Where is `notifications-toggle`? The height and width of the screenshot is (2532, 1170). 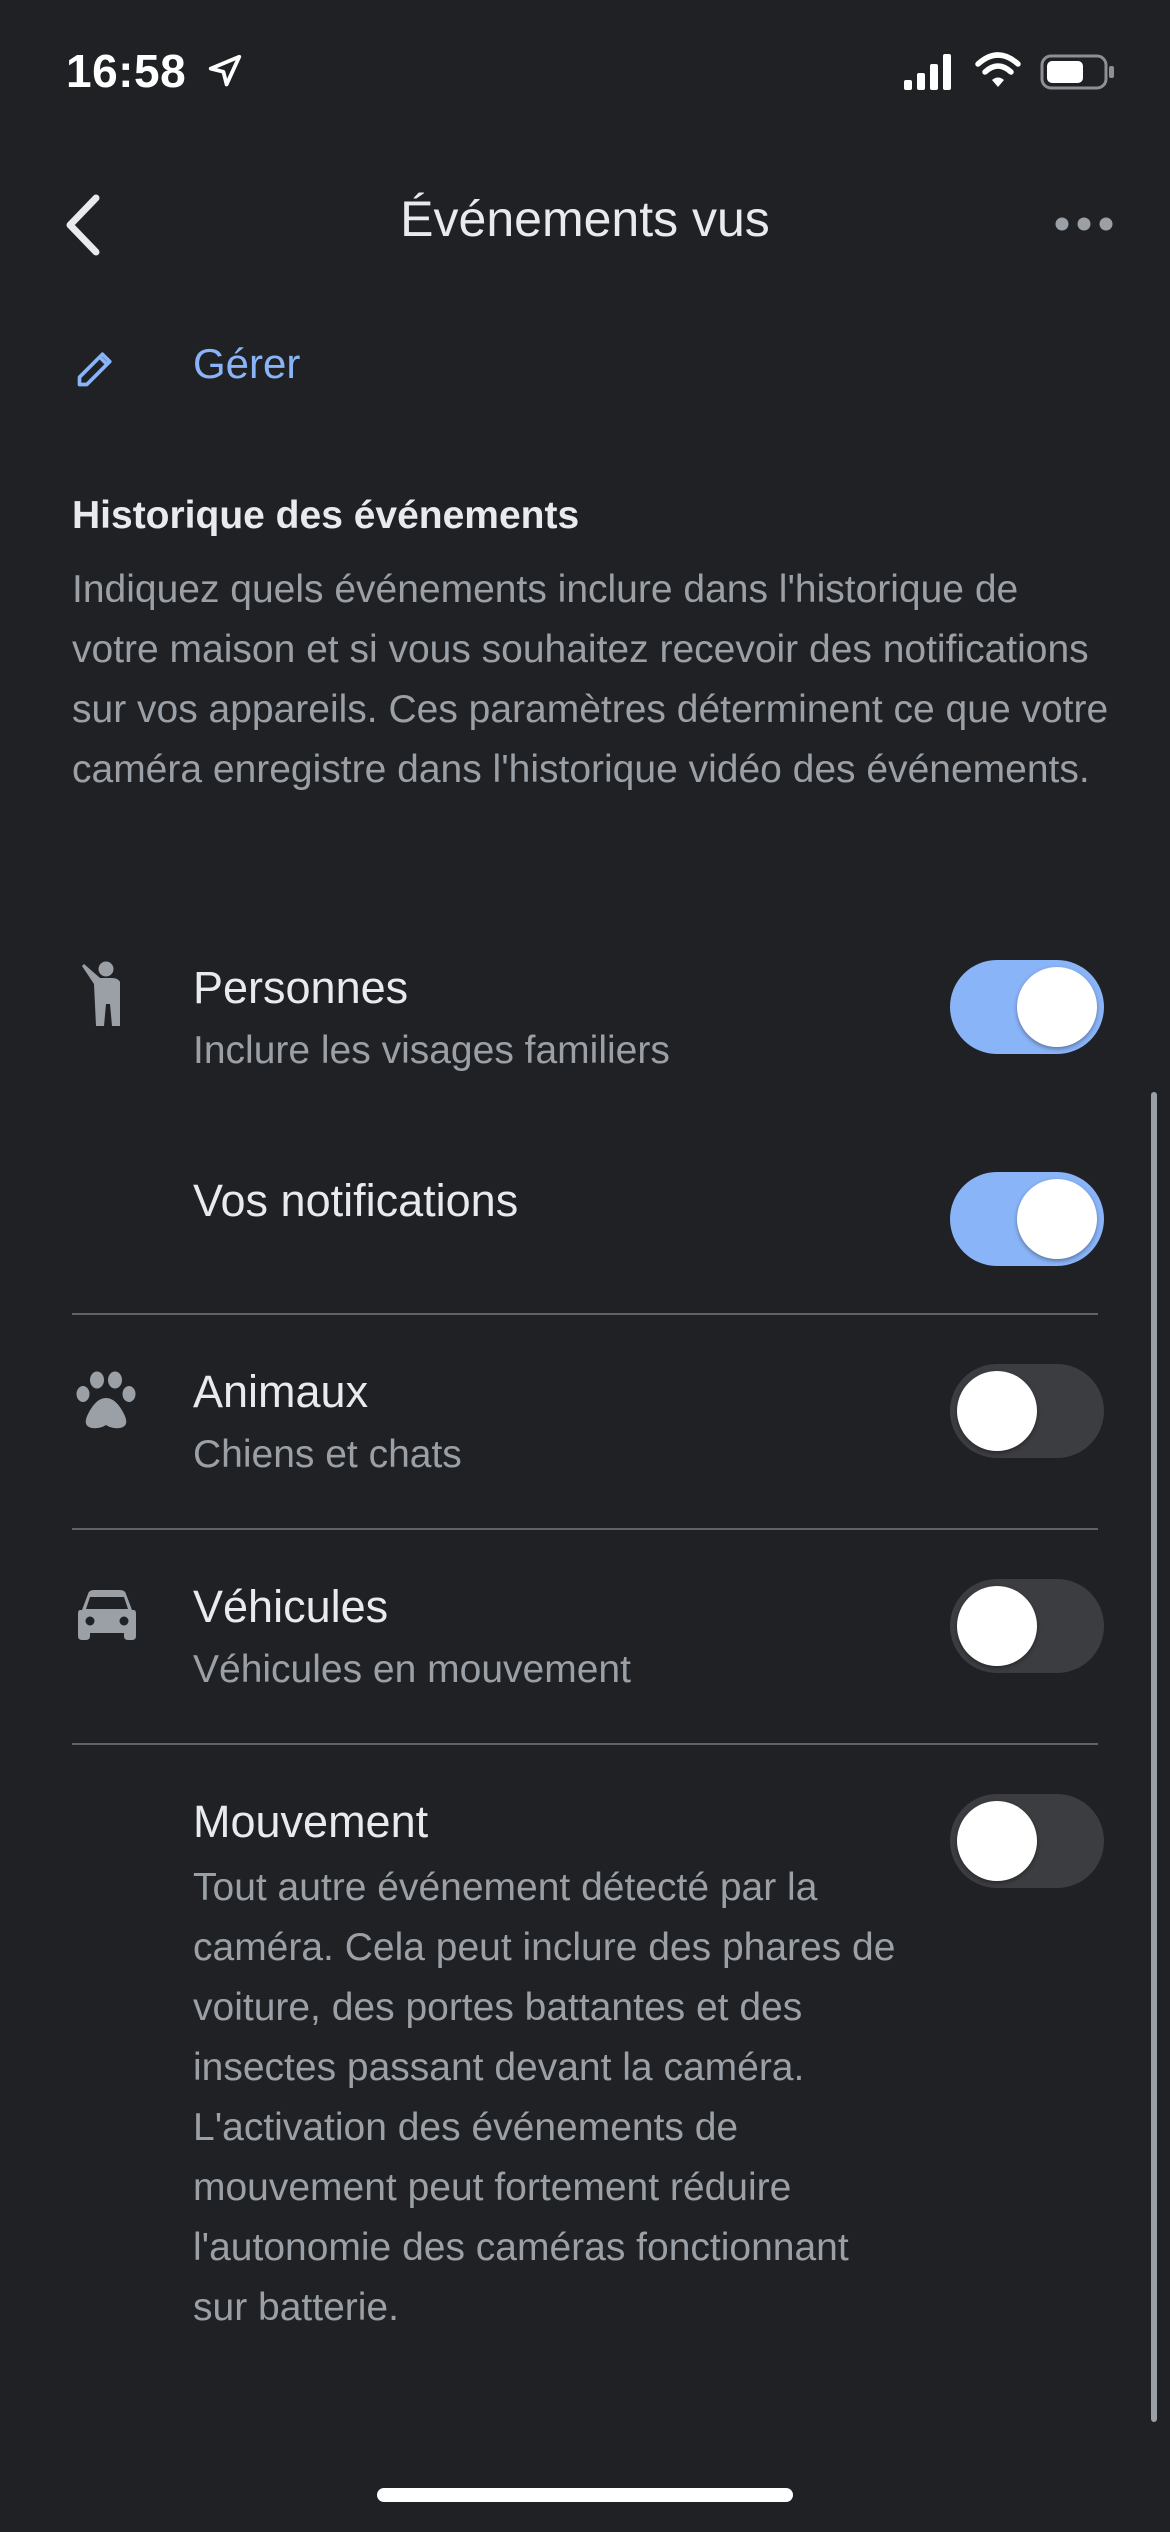
notifications-toggle is located at coordinates (1027, 1219).